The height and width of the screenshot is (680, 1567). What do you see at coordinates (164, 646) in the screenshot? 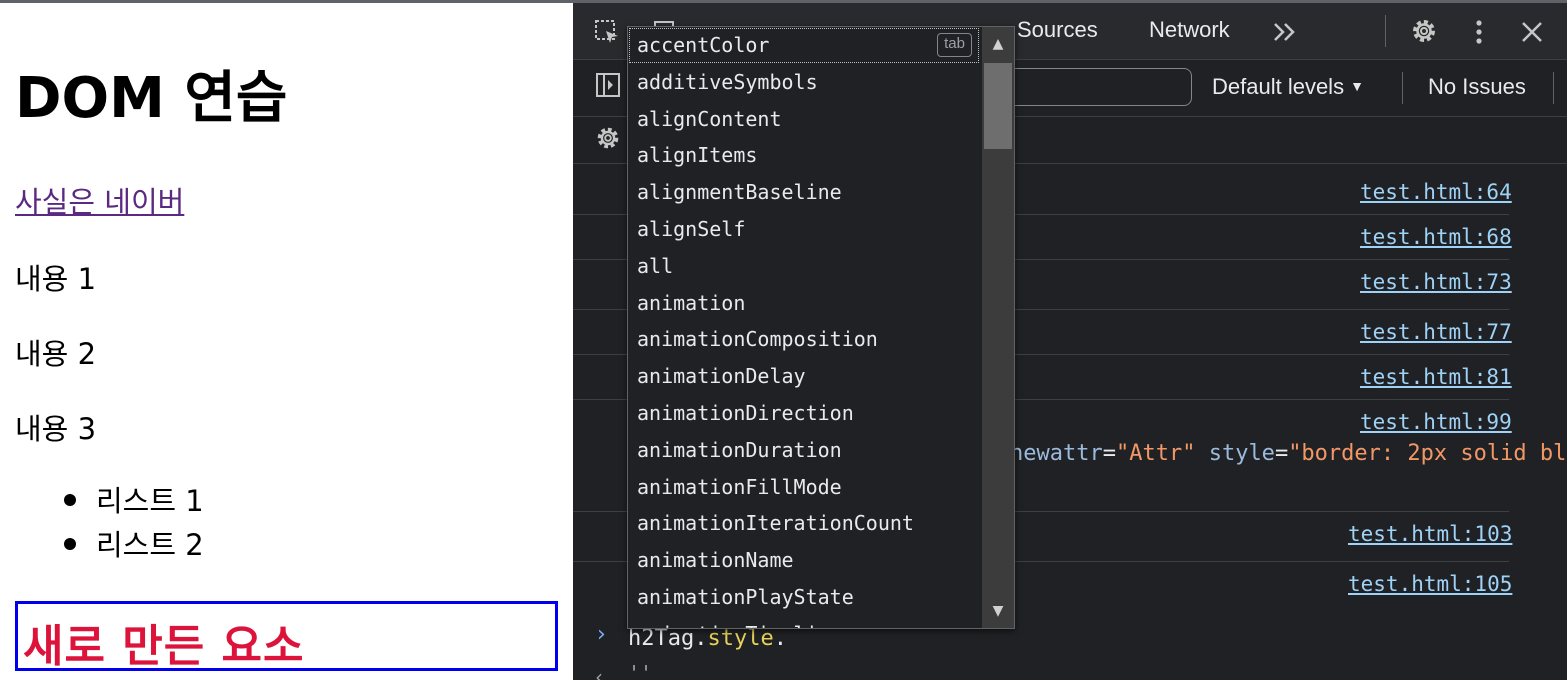
I see `new-element-text: 새로 만든 요소` at bounding box center [164, 646].